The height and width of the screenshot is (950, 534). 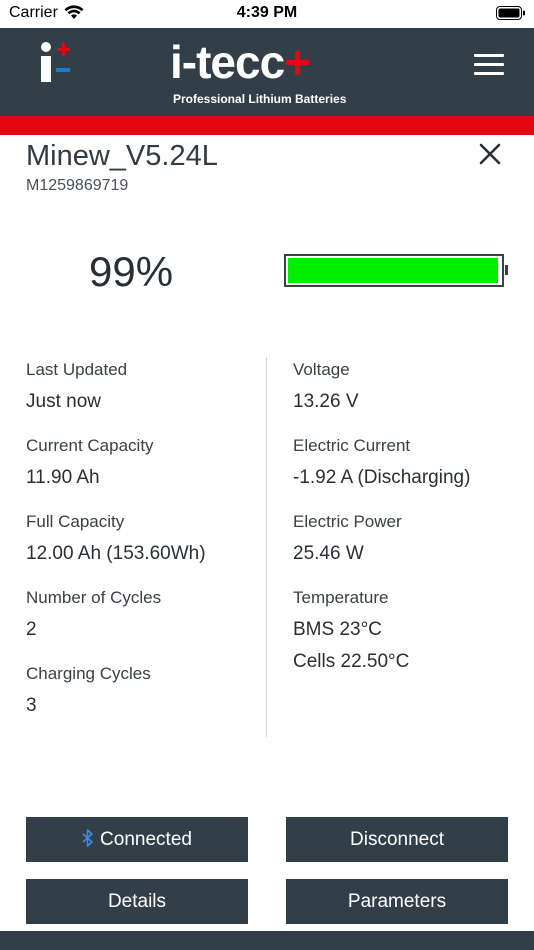 I want to click on stat-value: 12.00 Ah (153.60Wh), so click(x=116, y=553).